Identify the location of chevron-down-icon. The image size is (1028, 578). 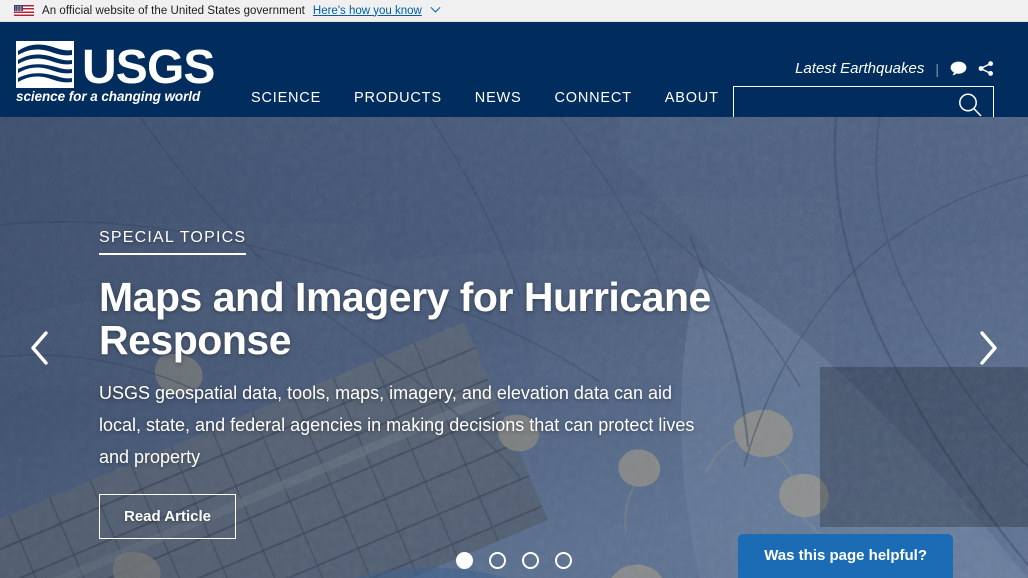
(435, 7).